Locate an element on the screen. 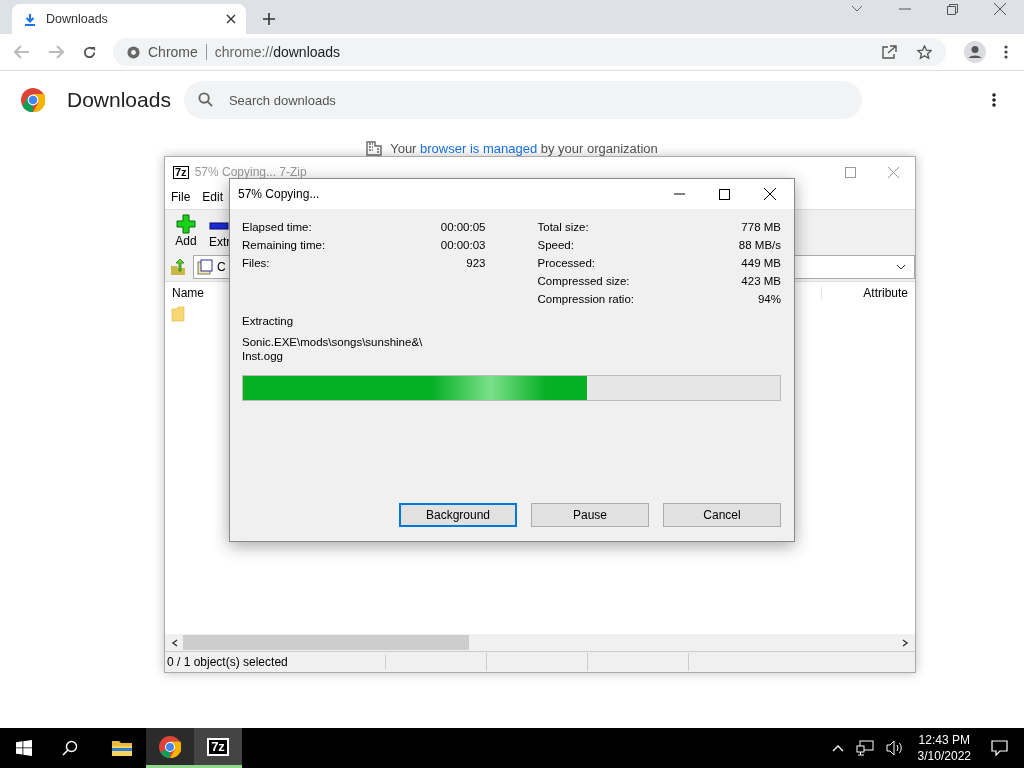 The width and height of the screenshot is (1024, 768). stat-value: 778 MB is located at coordinates (761, 228).